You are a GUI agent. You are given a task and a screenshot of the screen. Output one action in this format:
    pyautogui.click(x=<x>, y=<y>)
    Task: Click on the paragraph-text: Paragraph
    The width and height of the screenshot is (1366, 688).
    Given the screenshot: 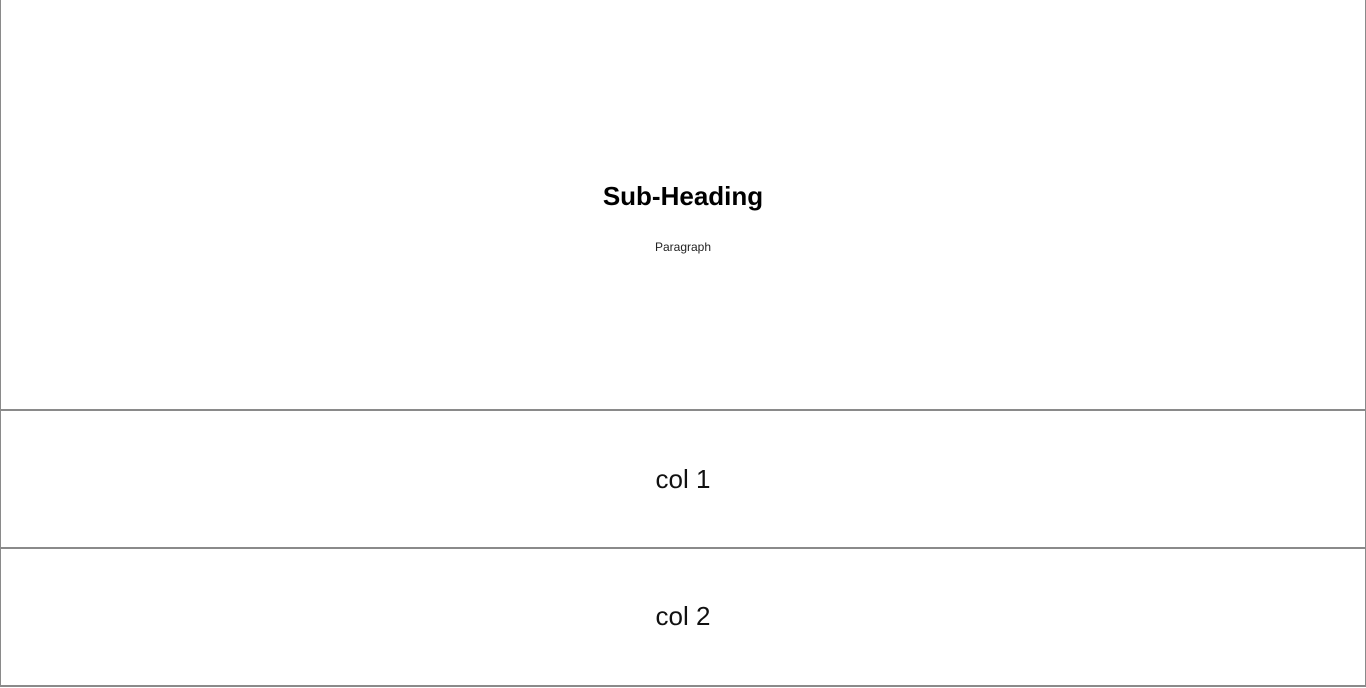 What is the action you would take?
    pyautogui.click(x=683, y=247)
    